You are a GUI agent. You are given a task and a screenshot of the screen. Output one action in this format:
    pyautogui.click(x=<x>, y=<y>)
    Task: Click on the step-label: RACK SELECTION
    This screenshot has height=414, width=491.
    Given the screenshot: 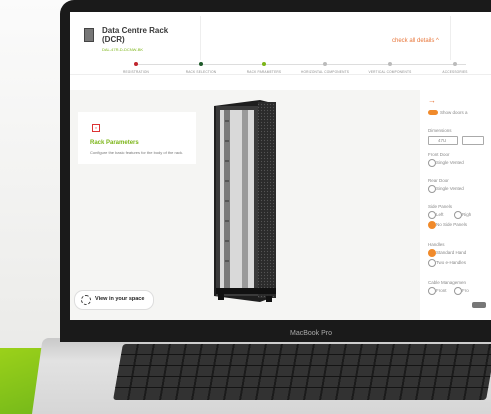 What is the action you would take?
    pyautogui.click(x=201, y=72)
    